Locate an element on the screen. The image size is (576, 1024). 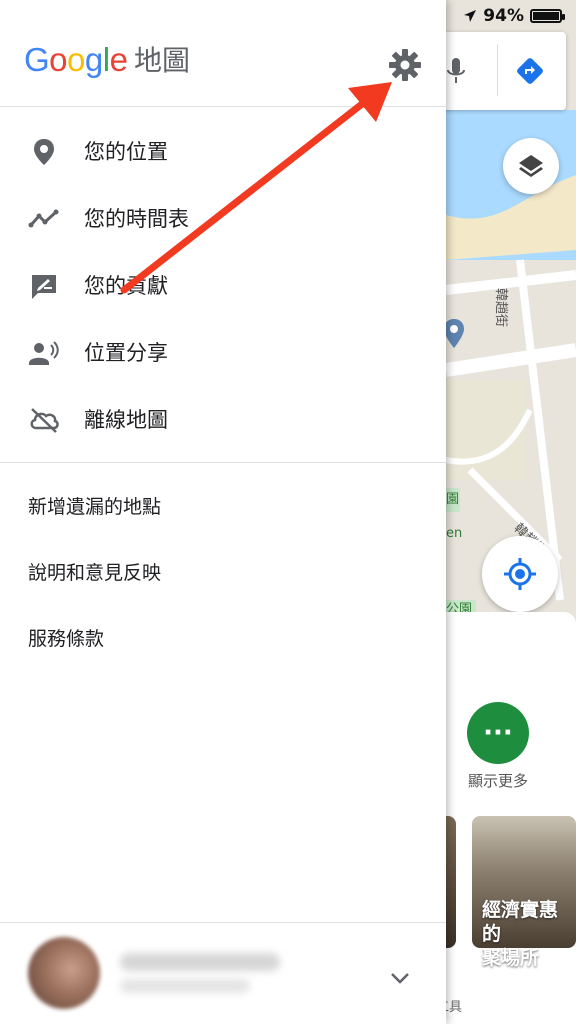
place-card-title-line: 經濟實惠的 is located at coordinates (520, 922).